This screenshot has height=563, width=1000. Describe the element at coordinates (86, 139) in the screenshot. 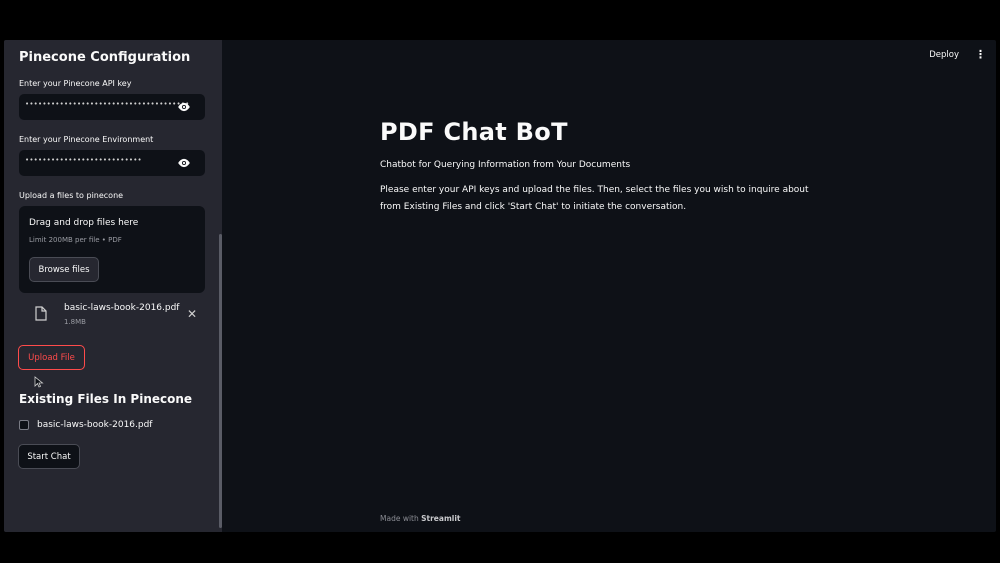

I see `environment-label: Enter your Pinecone Environment` at that location.